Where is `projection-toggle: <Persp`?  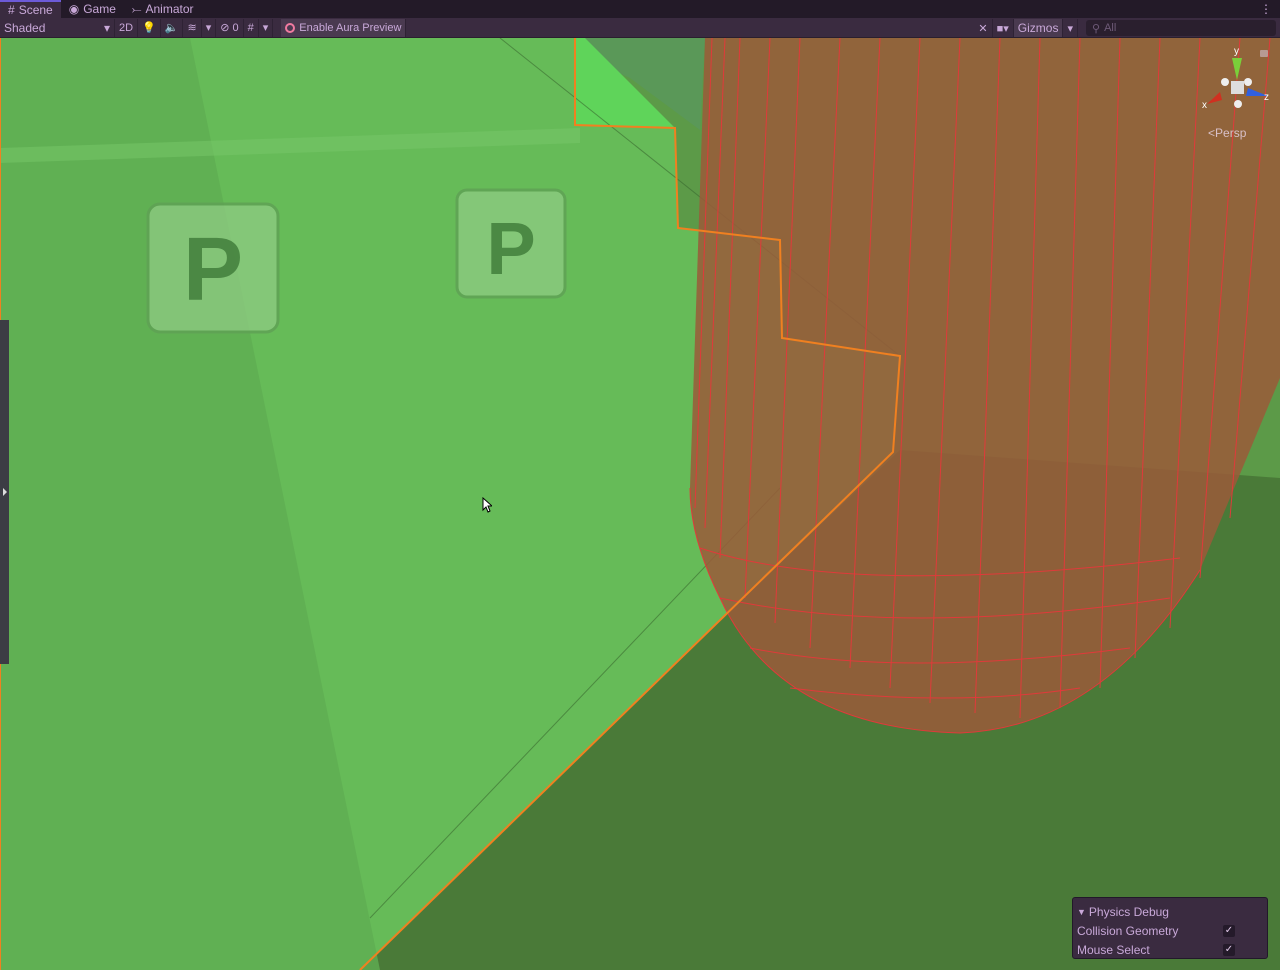
projection-toggle: <Persp is located at coordinates (1227, 133).